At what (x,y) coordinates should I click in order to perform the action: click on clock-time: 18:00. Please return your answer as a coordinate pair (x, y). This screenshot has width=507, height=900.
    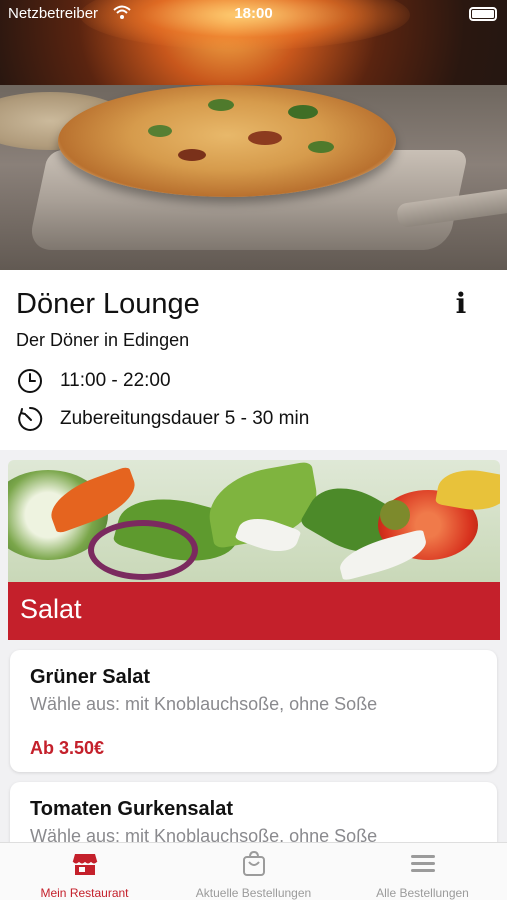
    Looking at the image, I should click on (253, 13).